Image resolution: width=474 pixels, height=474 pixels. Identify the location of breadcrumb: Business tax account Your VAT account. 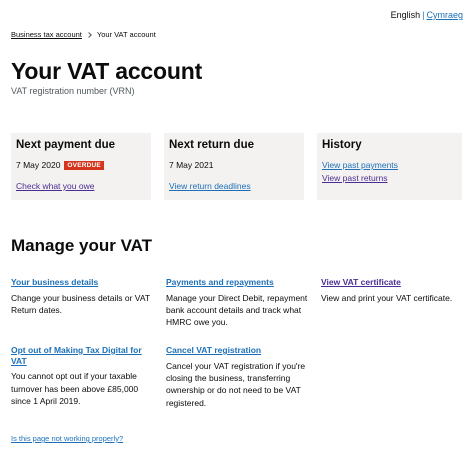
(83, 34).